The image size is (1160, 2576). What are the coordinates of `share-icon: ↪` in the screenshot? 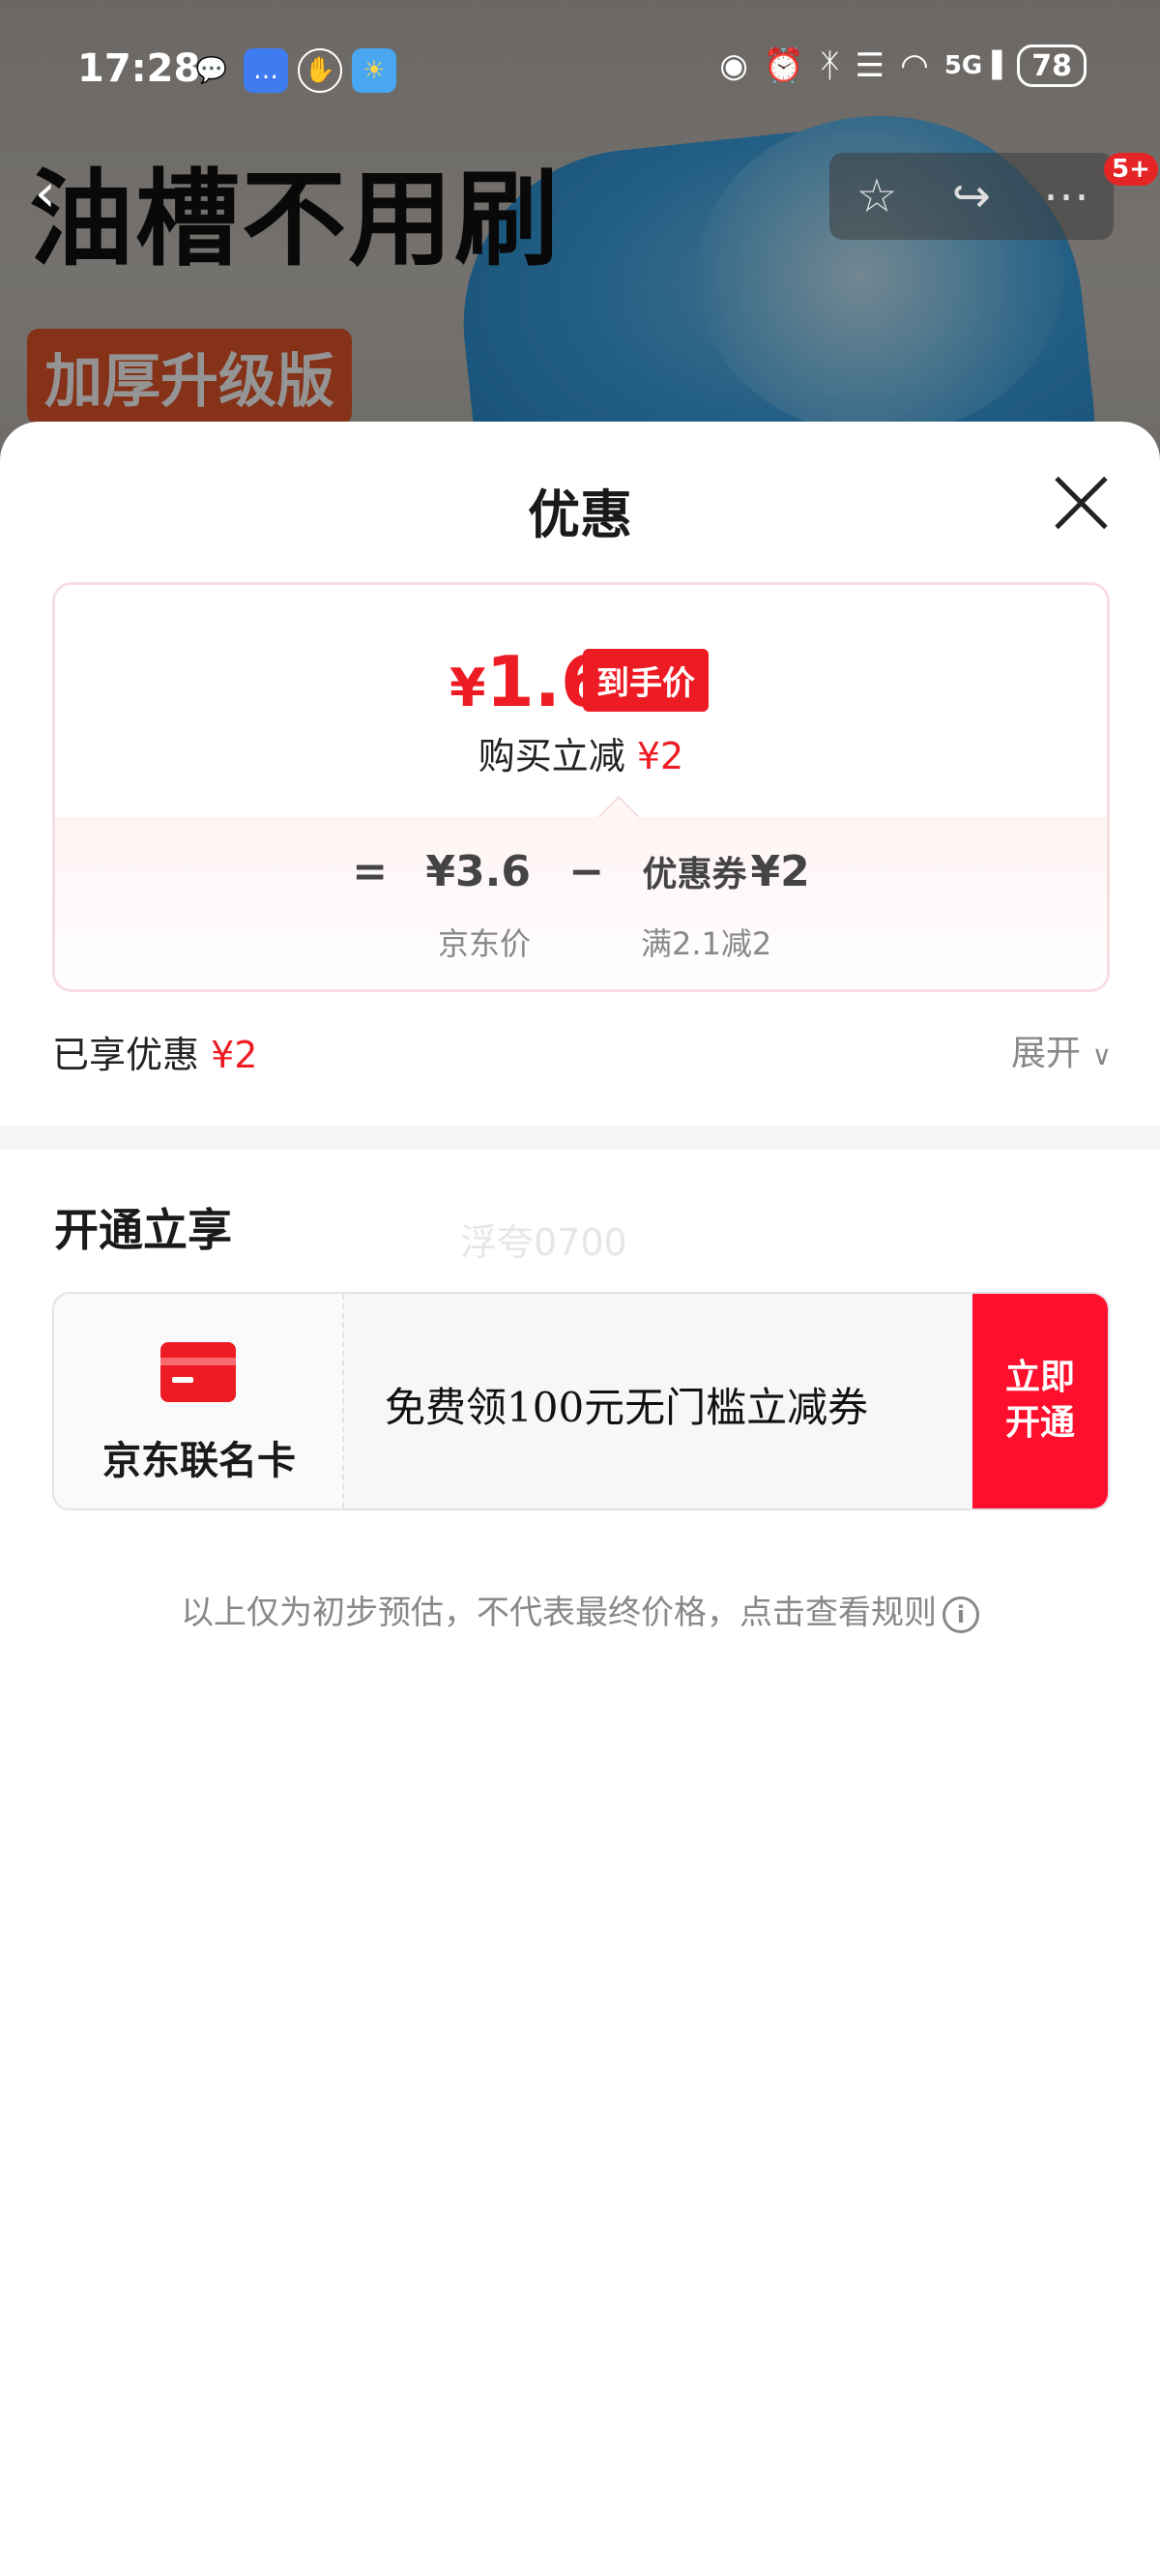 It's located at (972, 196).